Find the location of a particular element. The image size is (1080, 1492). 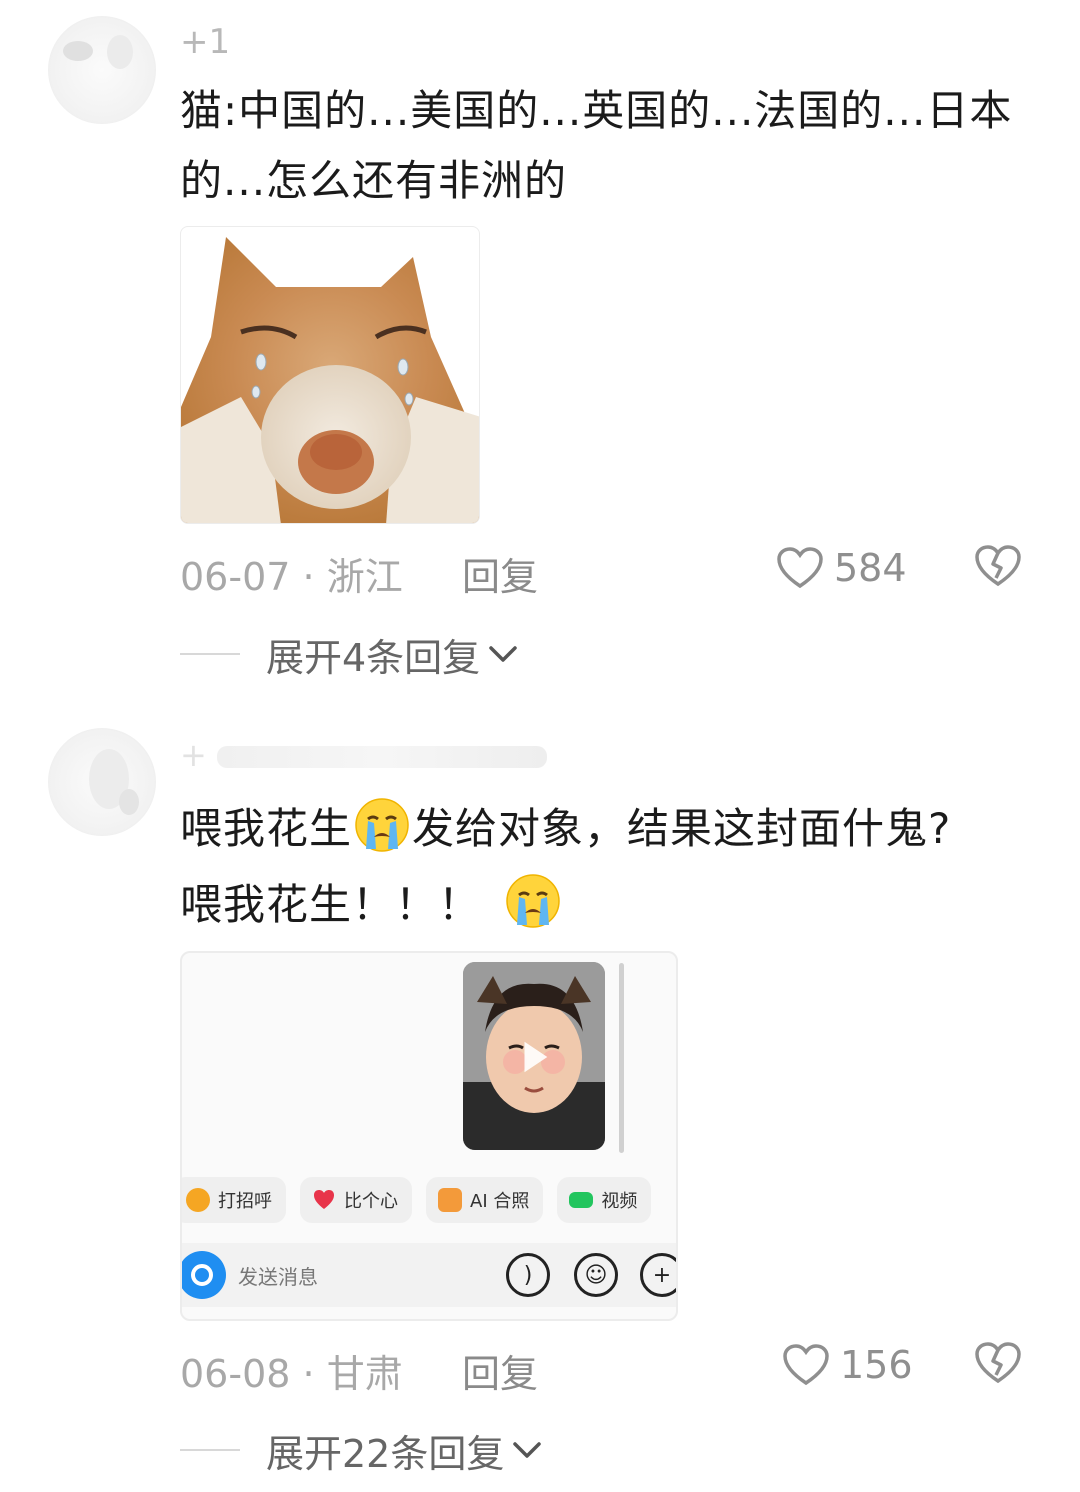

like-button: 584 is located at coordinates (841, 568).